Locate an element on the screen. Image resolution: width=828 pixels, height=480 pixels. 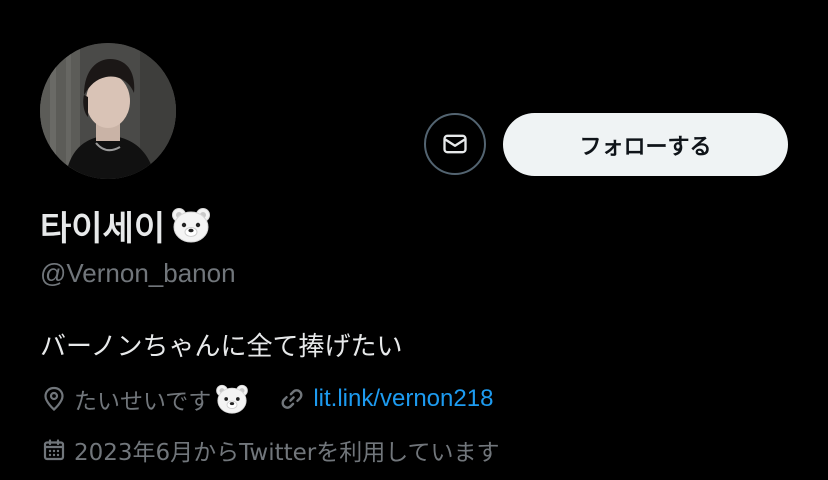
location-item: たいせいです is located at coordinates (145, 399).